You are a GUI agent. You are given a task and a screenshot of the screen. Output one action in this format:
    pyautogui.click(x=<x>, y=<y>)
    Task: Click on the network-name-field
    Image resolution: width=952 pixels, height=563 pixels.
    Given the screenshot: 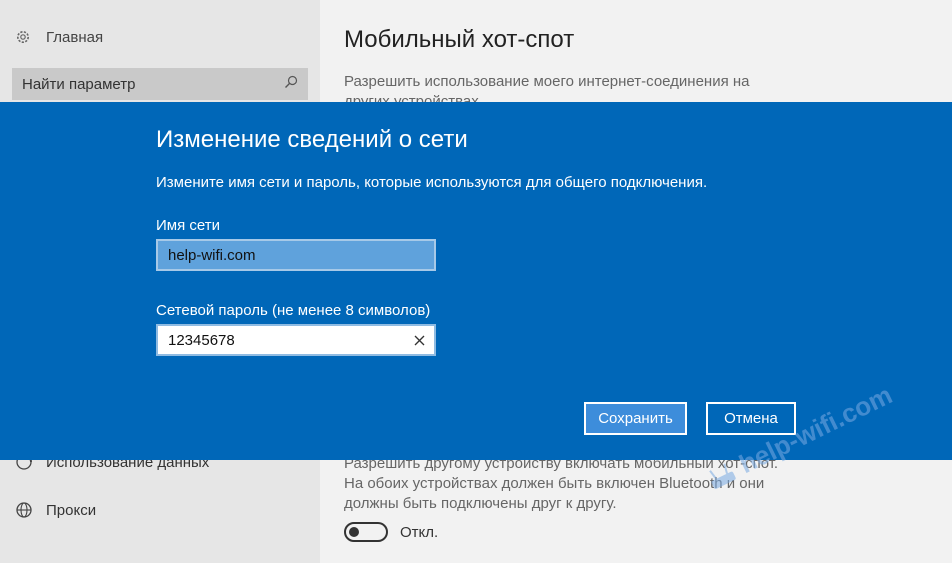 What is the action you would take?
    pyautogui.click(x=296, y=255)
    